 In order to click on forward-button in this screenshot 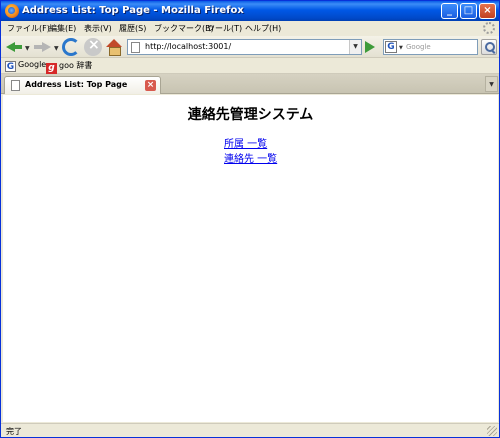, I will do `click(43, 47)`.